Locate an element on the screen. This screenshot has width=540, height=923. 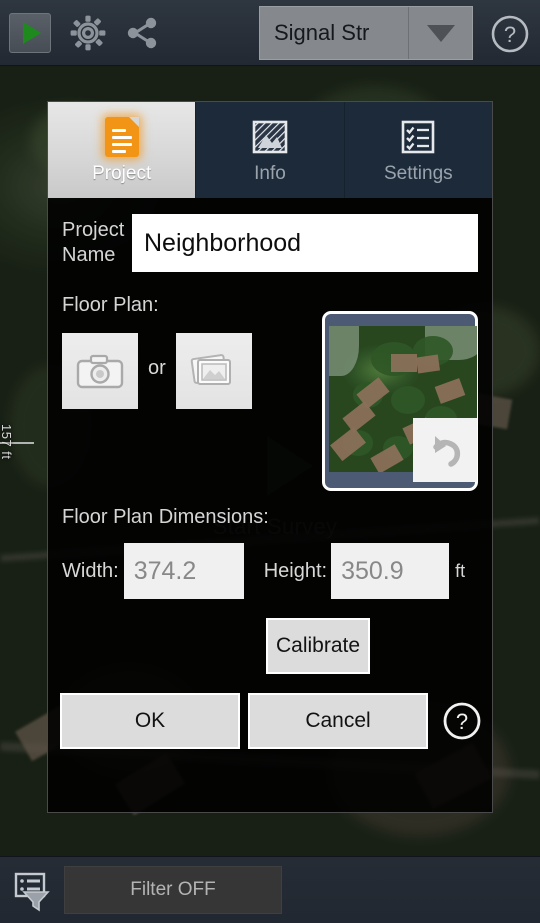
tab-info-label: Info is located at coordinates (270, 173).